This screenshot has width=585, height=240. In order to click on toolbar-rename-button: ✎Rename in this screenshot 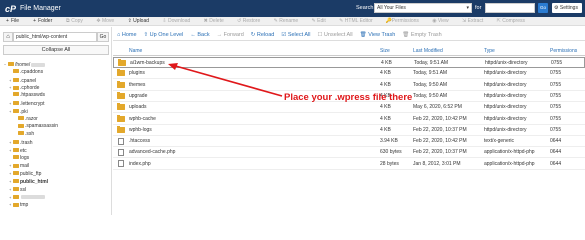, I will do `click(286, 21)`.